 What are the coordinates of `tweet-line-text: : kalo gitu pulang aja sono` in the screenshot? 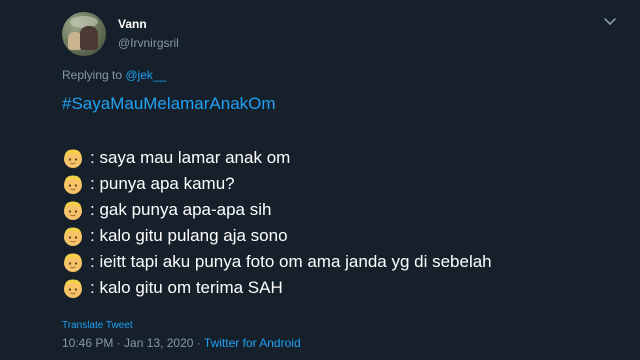 It's located at (189, 235).